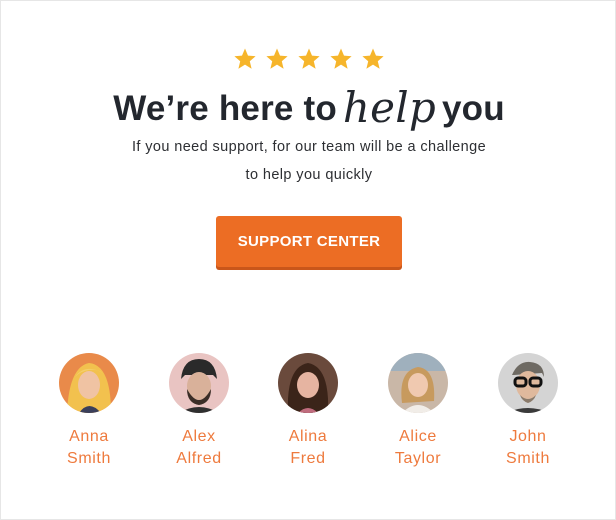  What do you see at coordinates (309, 241) in the screenshot?
I see `support-center-button: SUPPORT CENTER` at bounding box center [309, 241].